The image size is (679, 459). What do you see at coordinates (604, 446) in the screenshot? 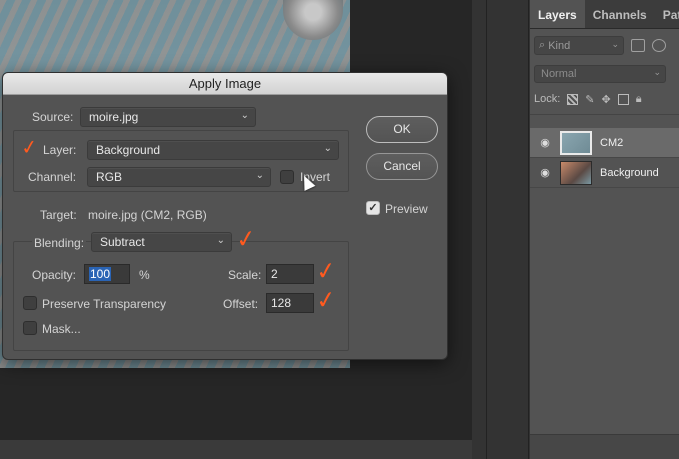
I see `layers-panel-footer` at bounding box center [604, 446].